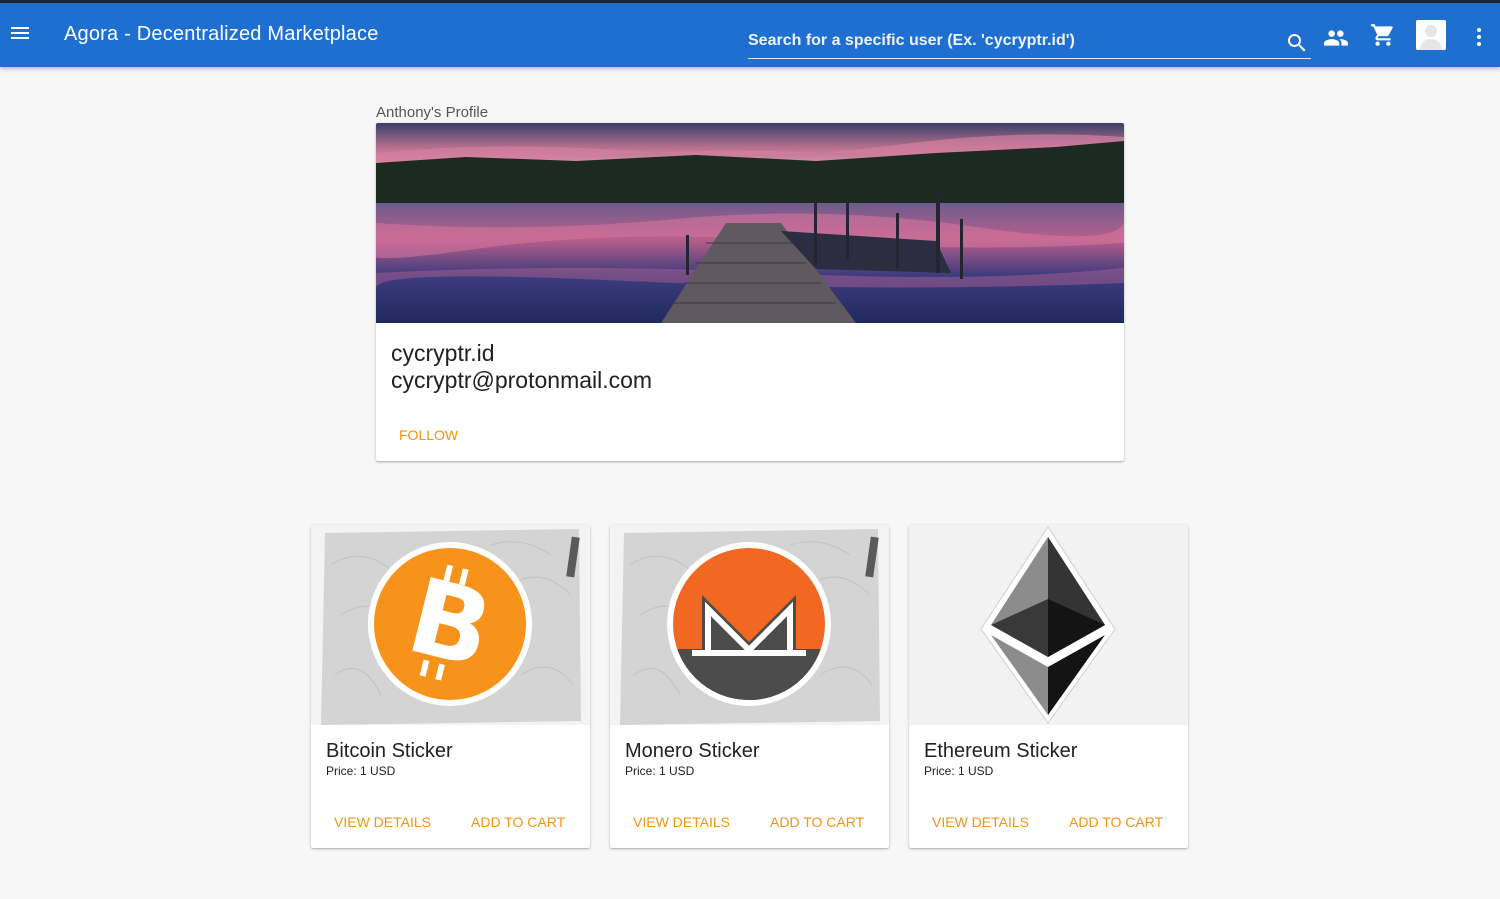 This screenshot has width=1500, height=899. Describe the element at coordinates (1479, 37) in the screenshot. I see `more-vert-icon` at that location.